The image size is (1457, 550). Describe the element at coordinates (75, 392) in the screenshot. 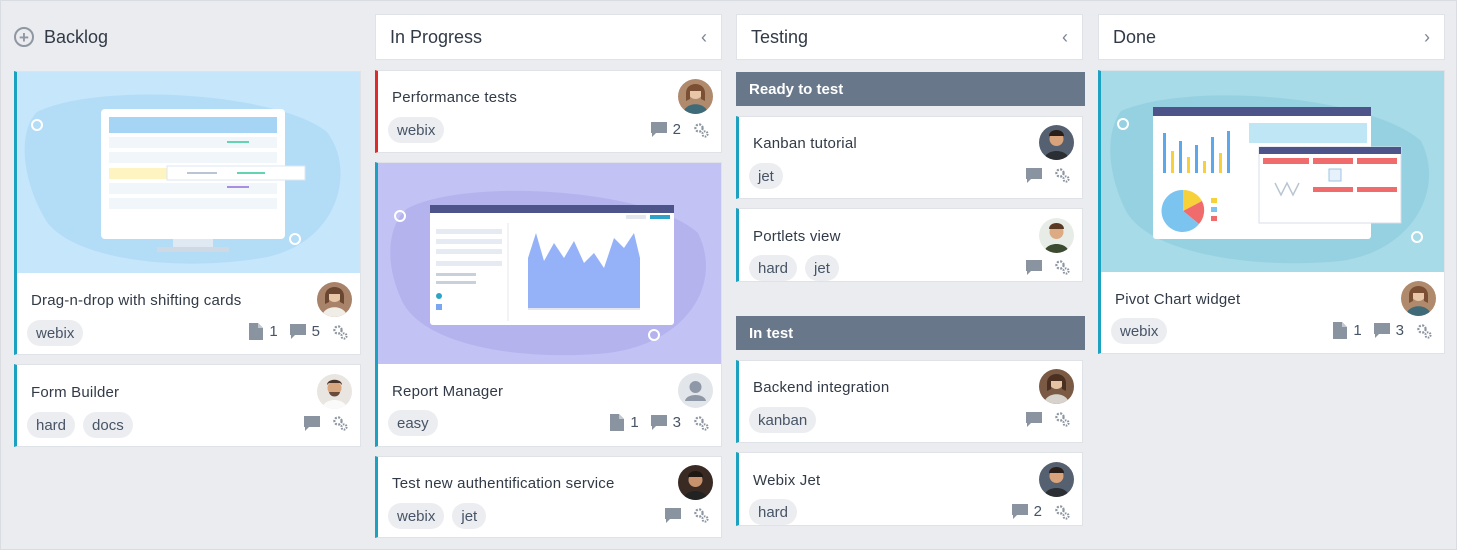

I see `card-title: Form Builder` at that location.